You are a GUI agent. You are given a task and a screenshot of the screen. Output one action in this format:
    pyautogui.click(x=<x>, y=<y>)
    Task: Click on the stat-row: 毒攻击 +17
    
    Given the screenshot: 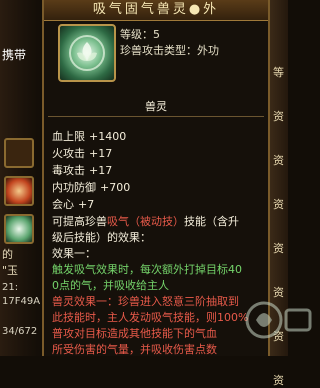 What is the action you would take?
    pyautogui.click(x=82, y=170)
    